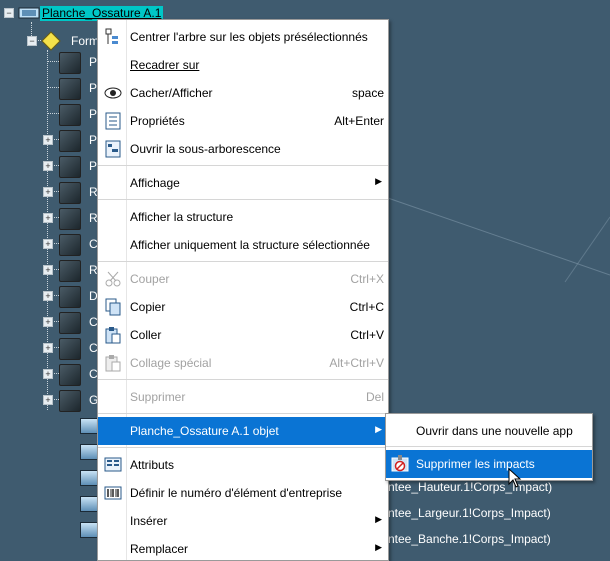  What do you see at coordinates (243, 547) in the screenshot?
I see `menu-item-replace: Remplacer ▶` at bounding box center [243, 547].